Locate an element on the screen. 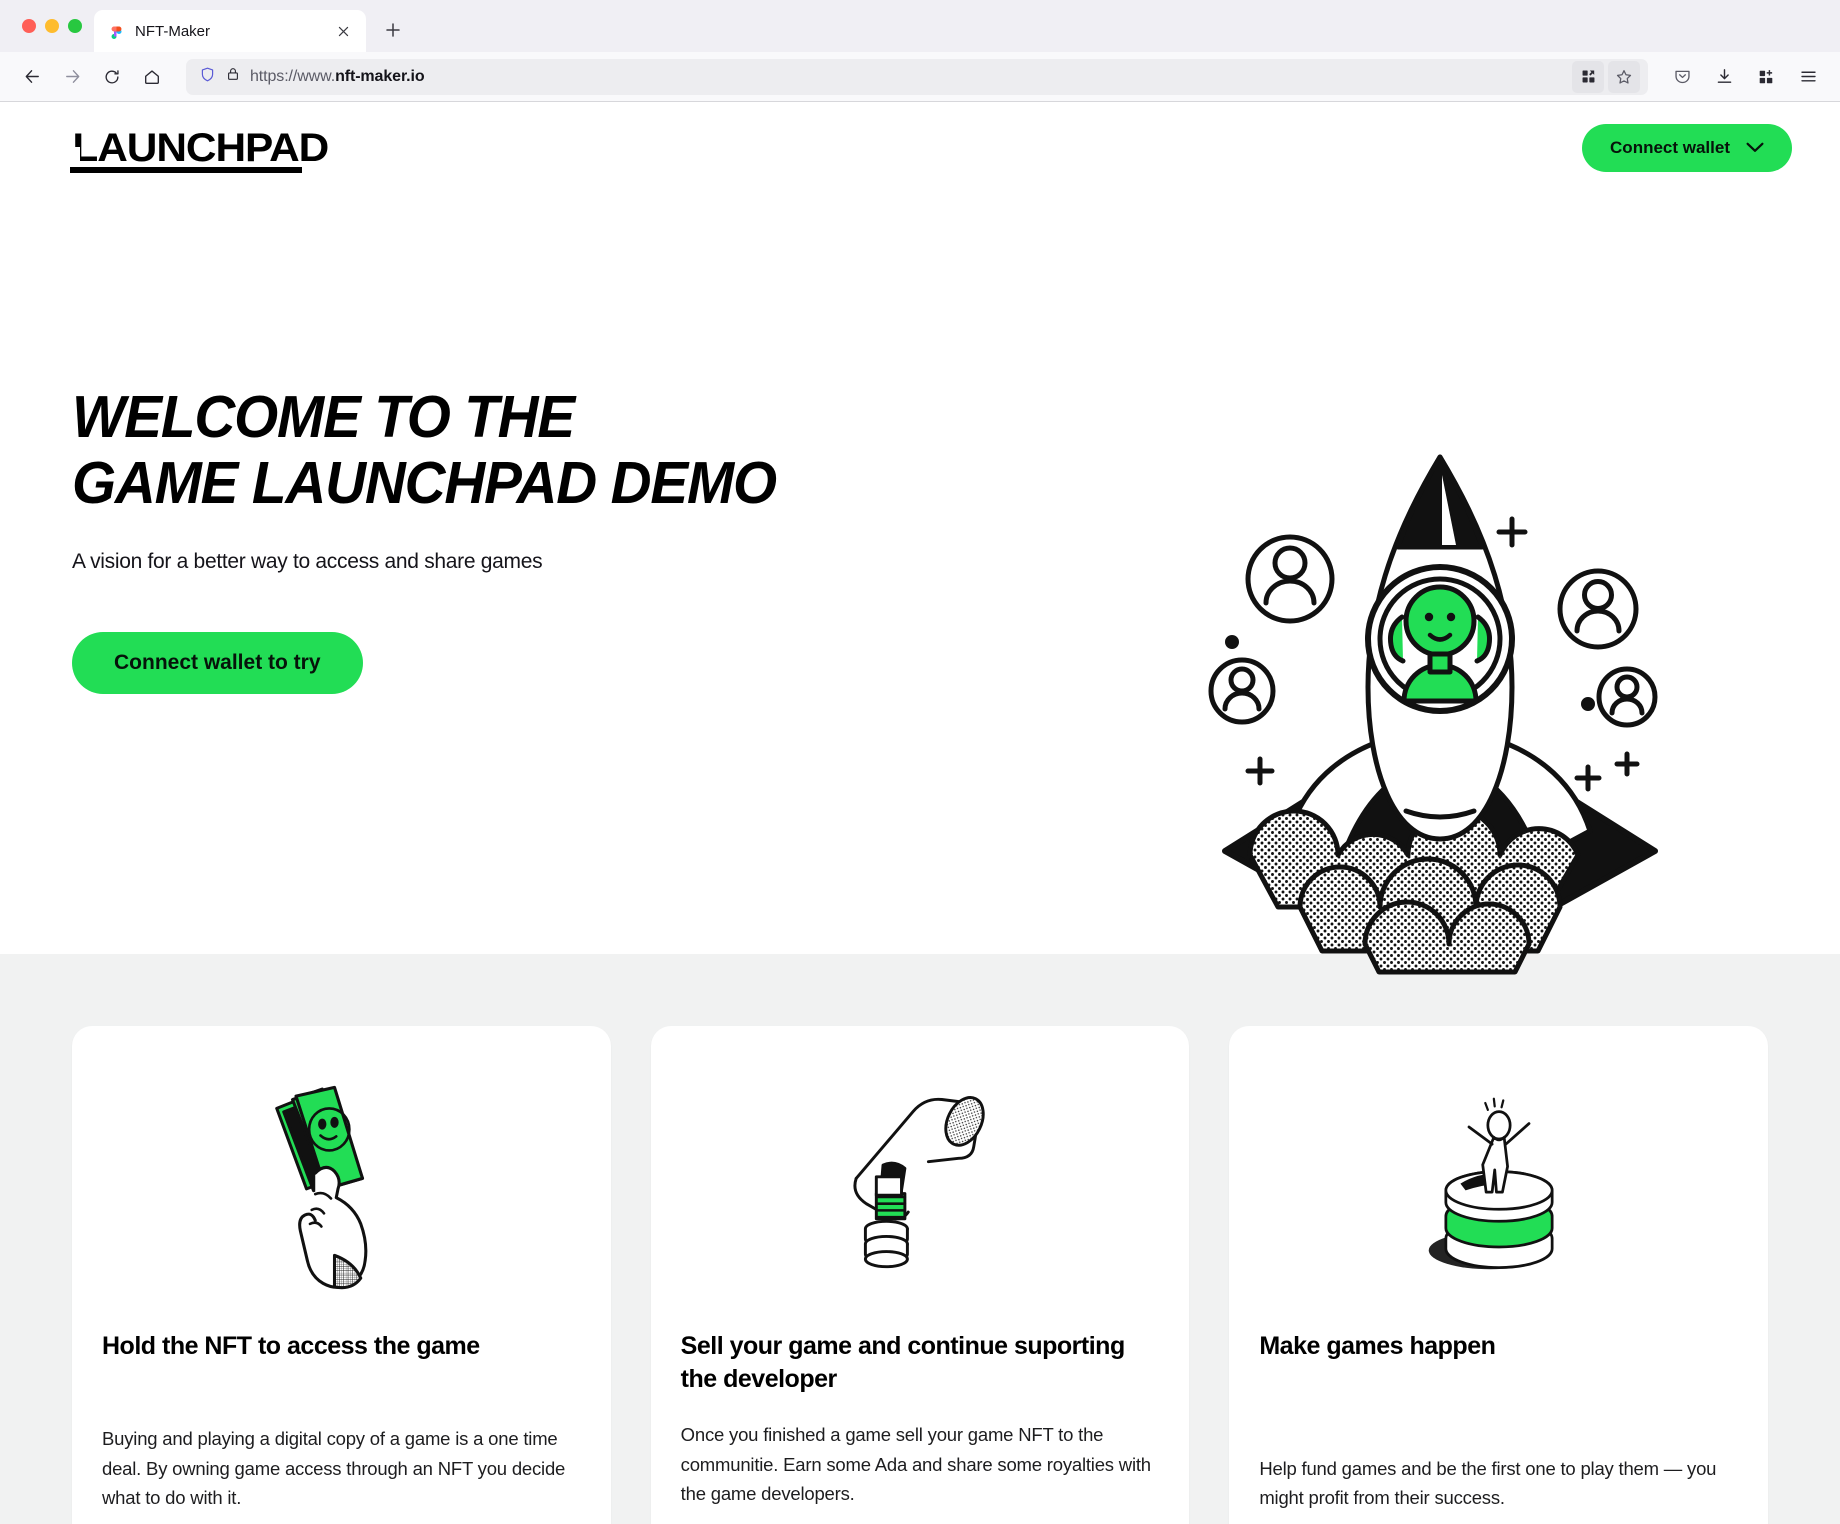 The width and height of the screenshot is (1840, 1524). hand-placing-coin-on-stack-illustration is located at coordinates (920, 1181).